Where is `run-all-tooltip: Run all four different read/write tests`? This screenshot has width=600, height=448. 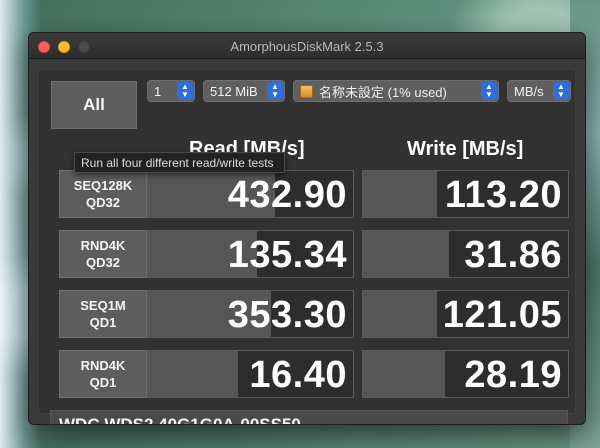 run-all-tooltip: Run all four different read/write tests is located at coordinates (179, 162).